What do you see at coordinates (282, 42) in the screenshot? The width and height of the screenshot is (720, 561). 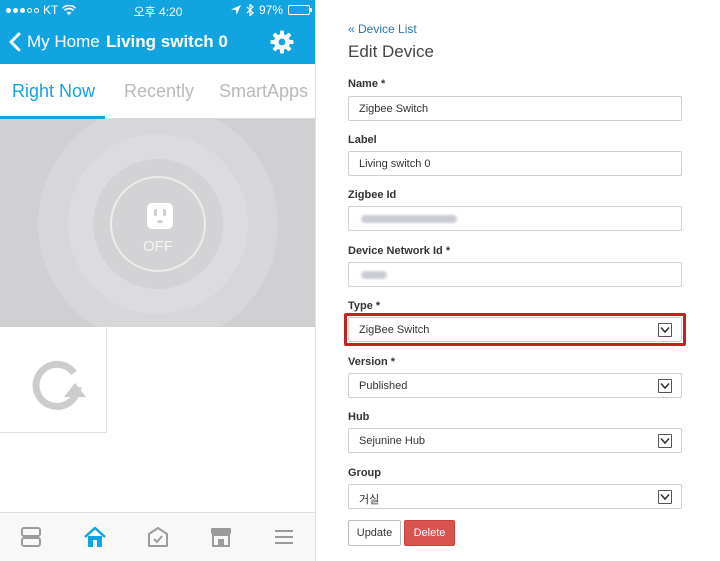 I see `gear-icon` at bounding box center [282, 42].